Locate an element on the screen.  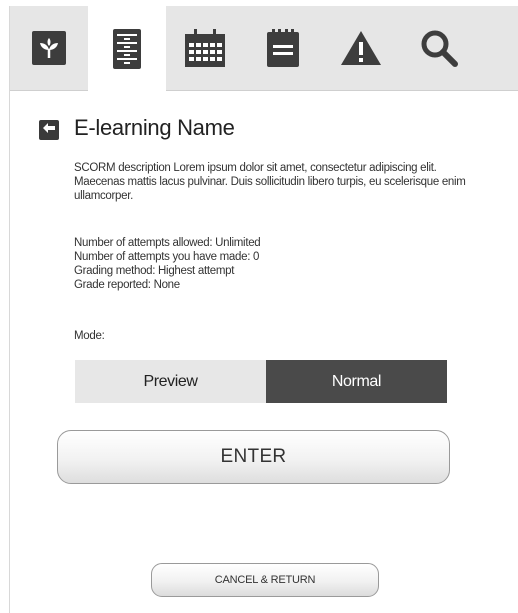
mode-preview-option: Preview is located at coordinates (170, 381).